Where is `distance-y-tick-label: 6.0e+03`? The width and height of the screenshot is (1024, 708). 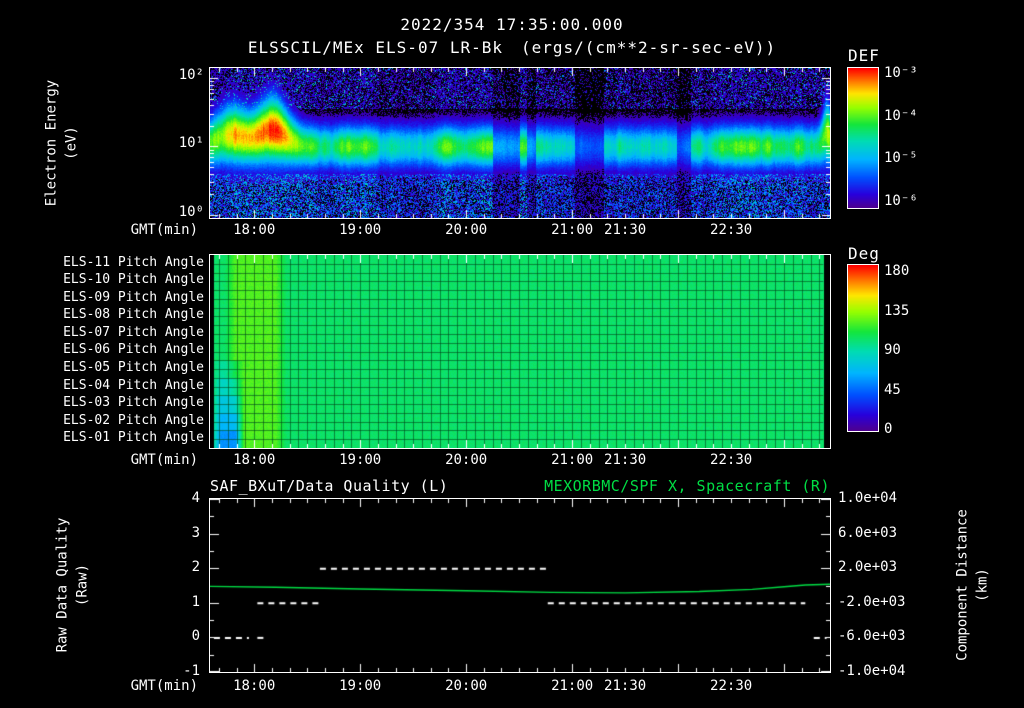
distance-y-tick-label: 6.0e+03 is located at coordinates (868, 532).